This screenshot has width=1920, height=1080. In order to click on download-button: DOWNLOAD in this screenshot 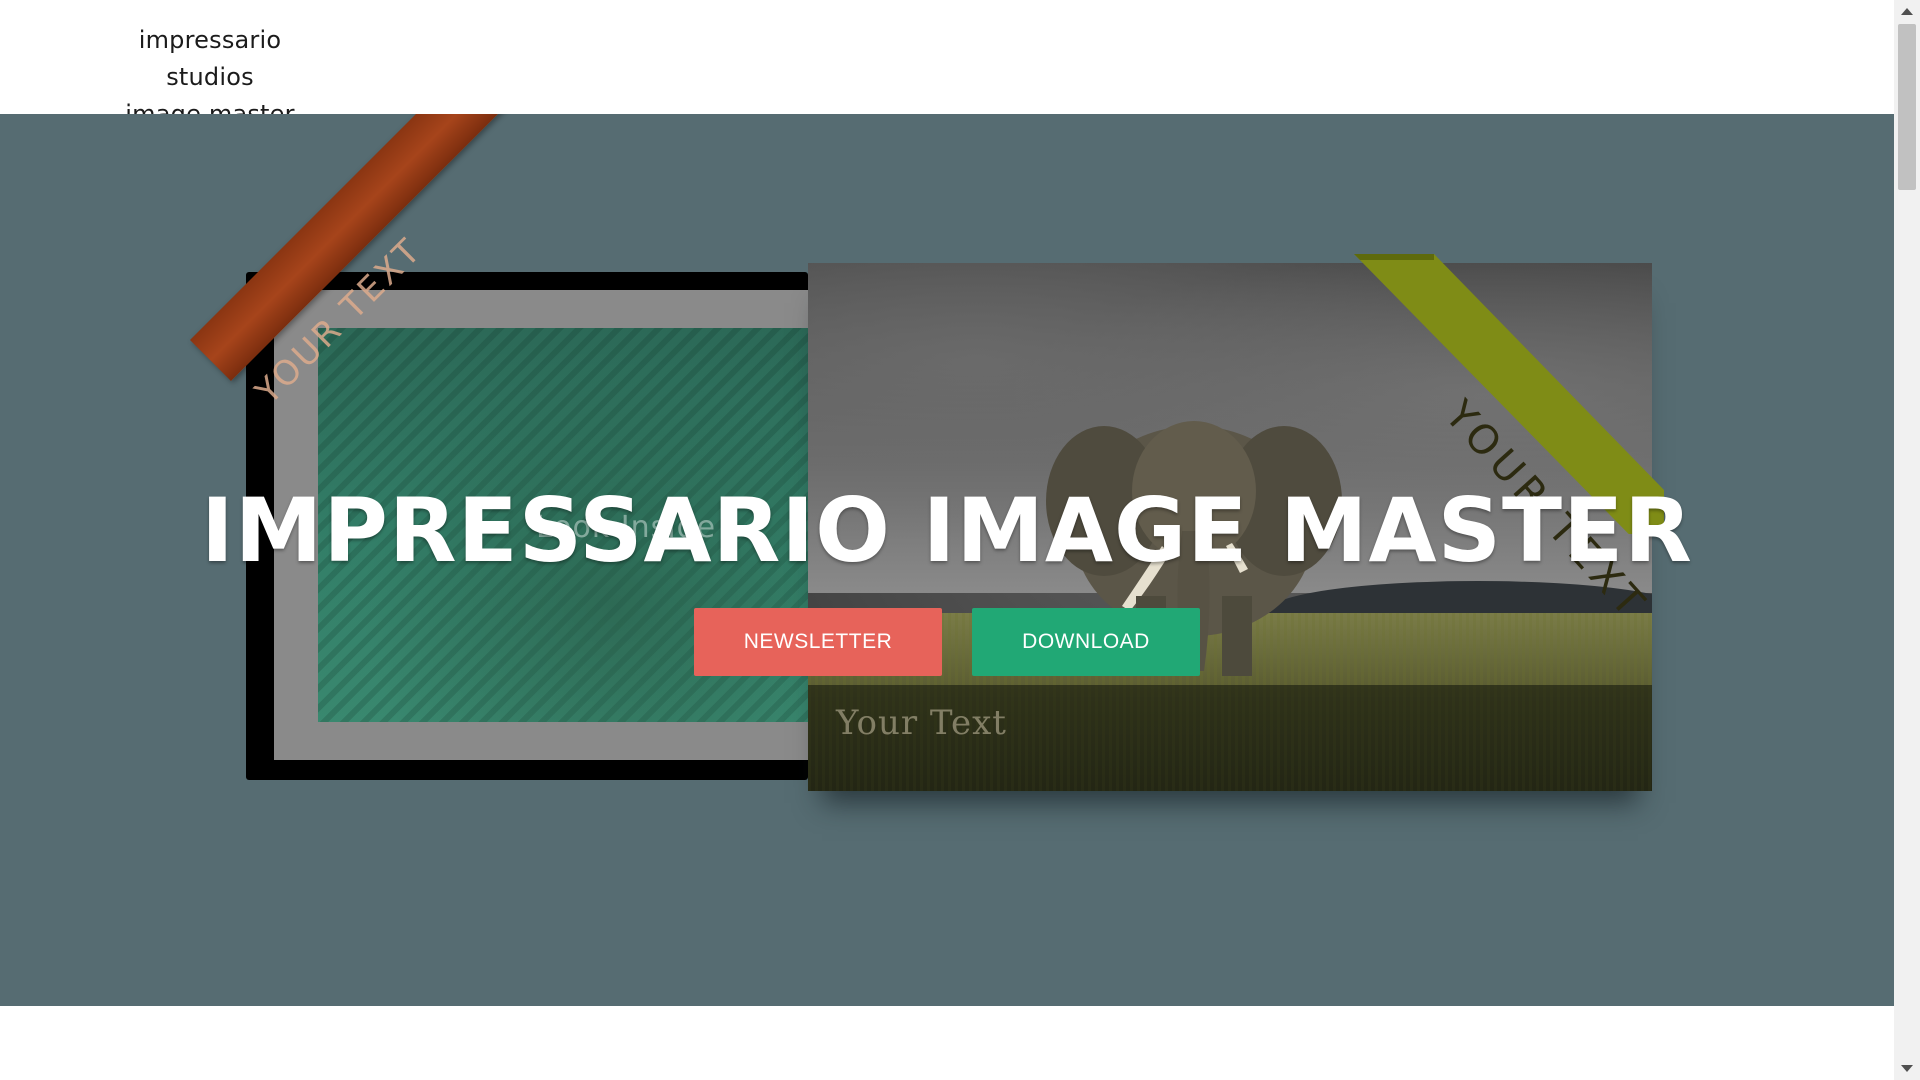, I will do `click(1086, 642)`.